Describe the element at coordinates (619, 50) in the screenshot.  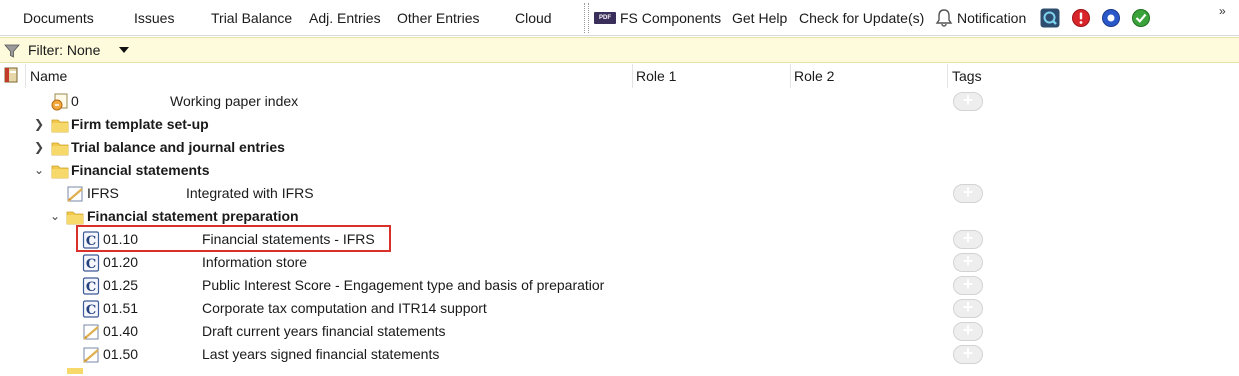
I see `filter-bar: Filter: None` at that location.